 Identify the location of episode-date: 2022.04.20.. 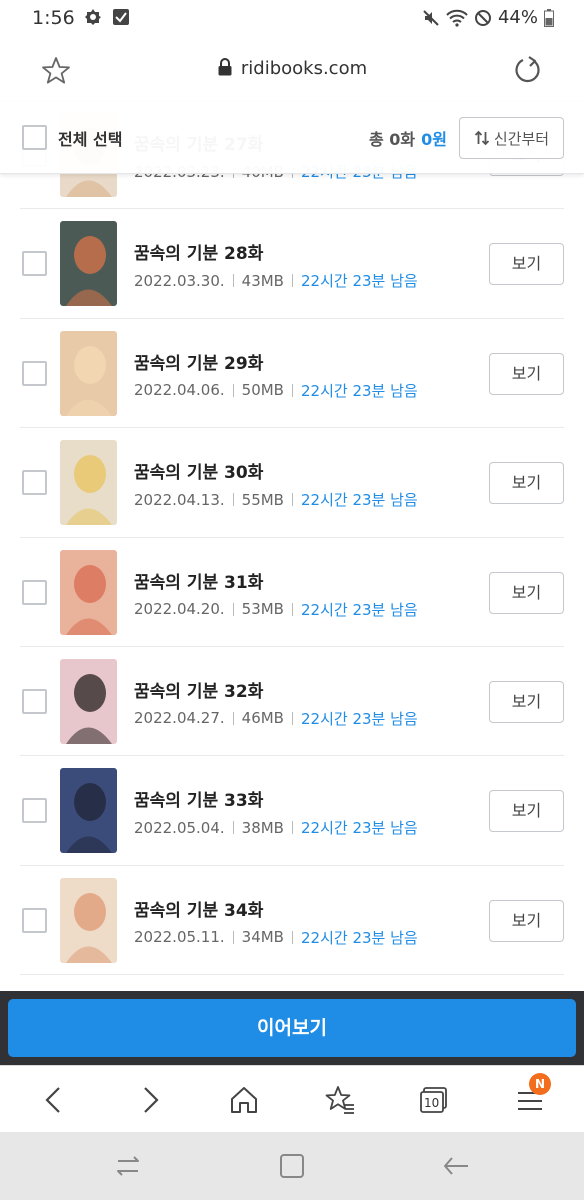
(179, 609).